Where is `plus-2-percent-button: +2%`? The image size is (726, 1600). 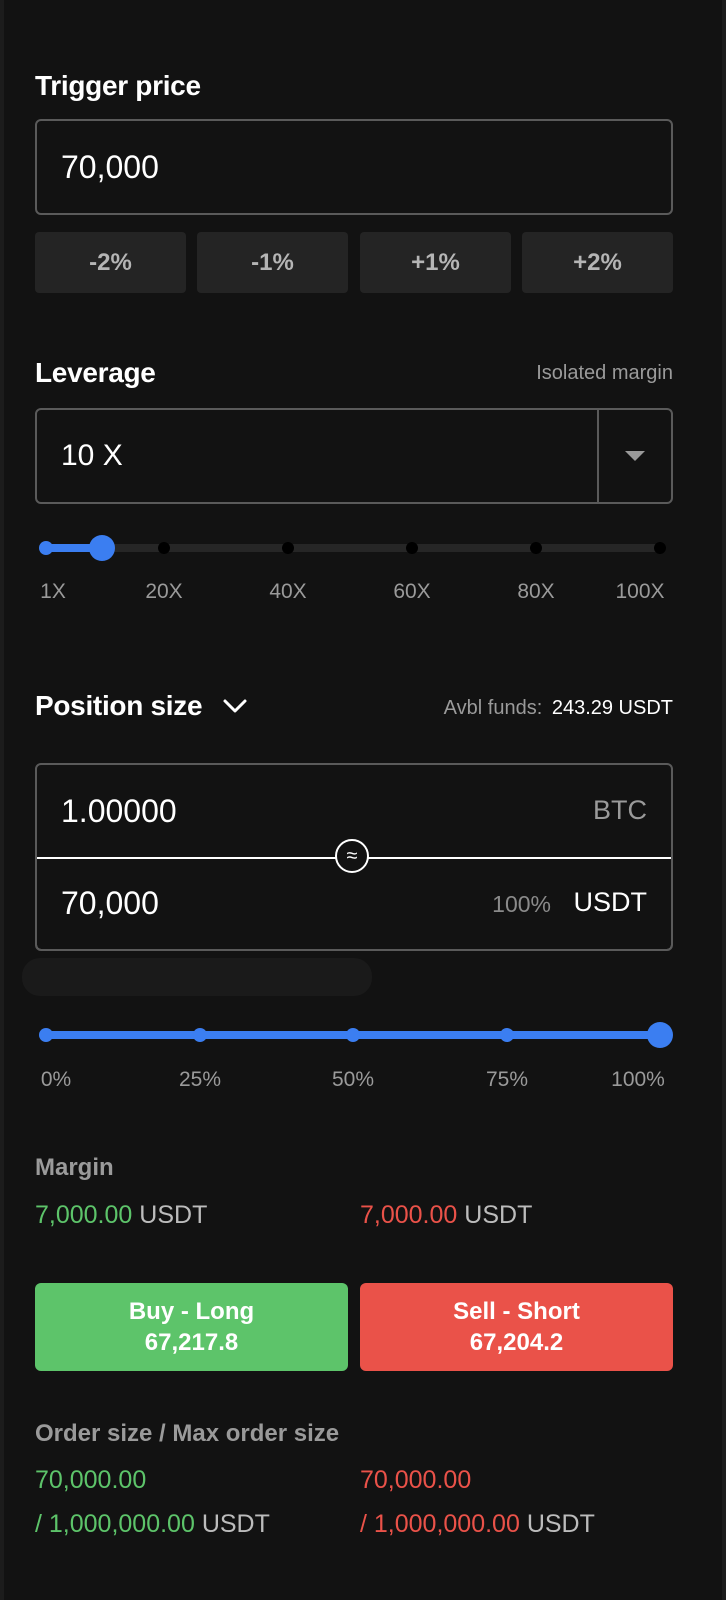
plus-2-percent-button: +2% is located at coordinates (597, 262).